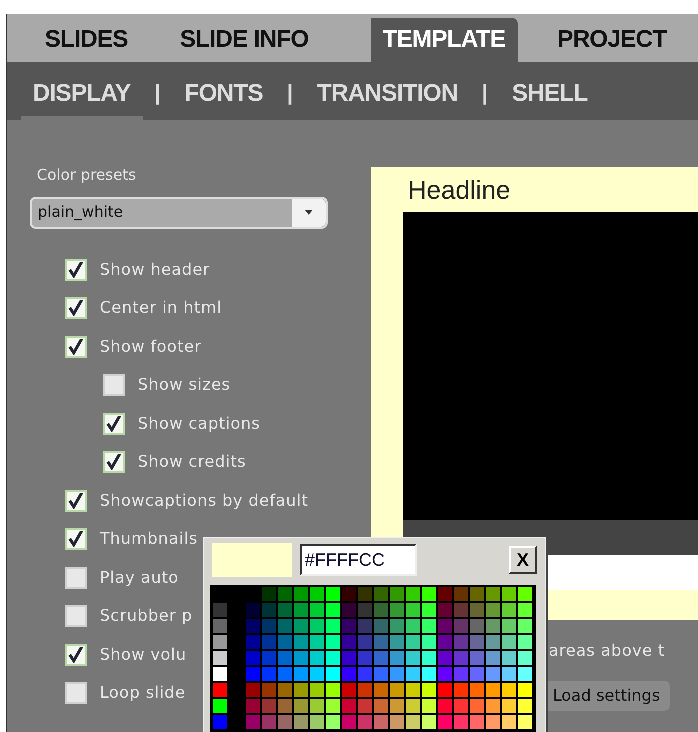 The height and width of the screenshot is (732, 698). What do you see at coordinates (161, 308) in the screenshot?
I see `checkbox-label: Center in html` at bounding box center [161, 308].